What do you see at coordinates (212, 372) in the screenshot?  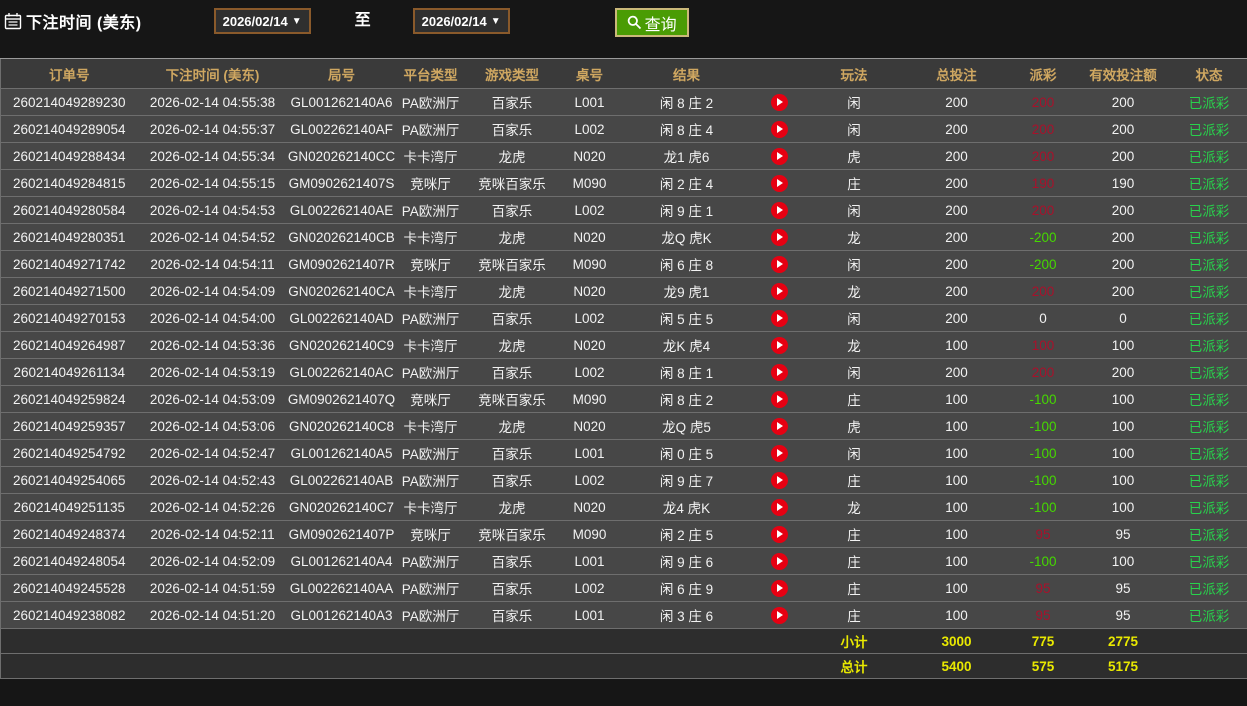 I see `bet-time-cell: 2026-02-14 04:53:19` at bounding box center [212, 372].